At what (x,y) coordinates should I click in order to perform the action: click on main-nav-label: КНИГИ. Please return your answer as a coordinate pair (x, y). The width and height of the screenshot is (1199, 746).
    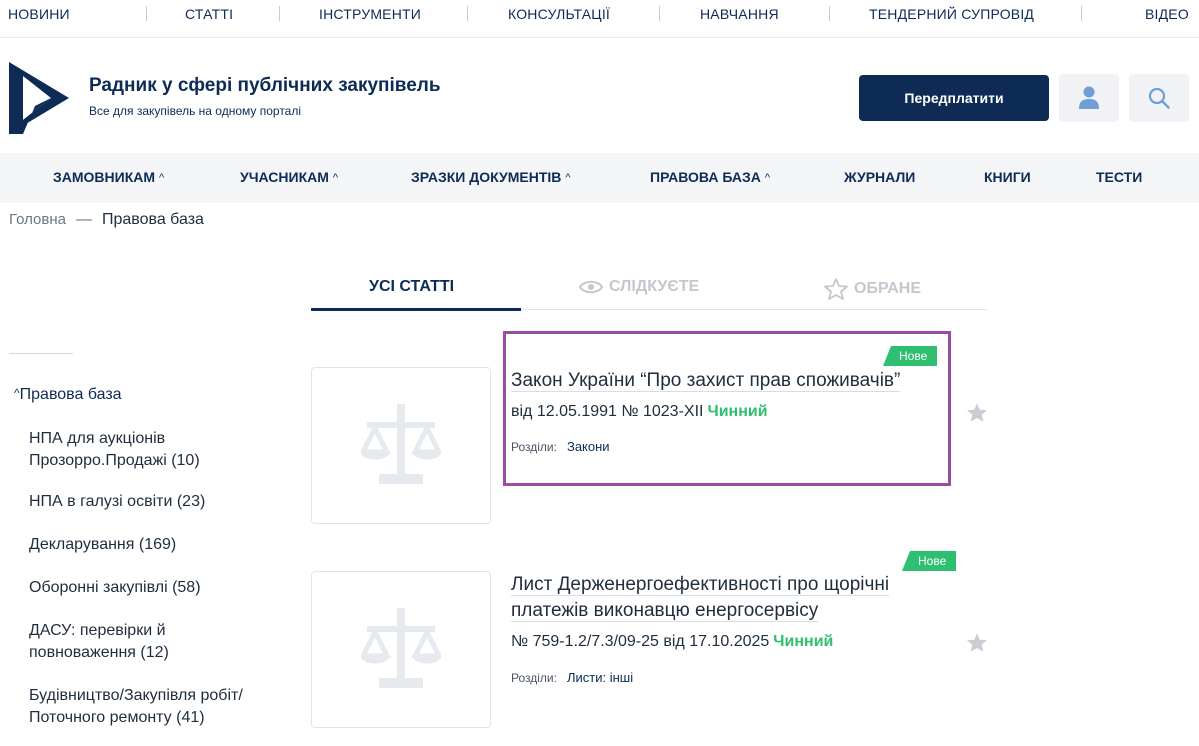
    Looking at the image, I should click on (1007, 177).